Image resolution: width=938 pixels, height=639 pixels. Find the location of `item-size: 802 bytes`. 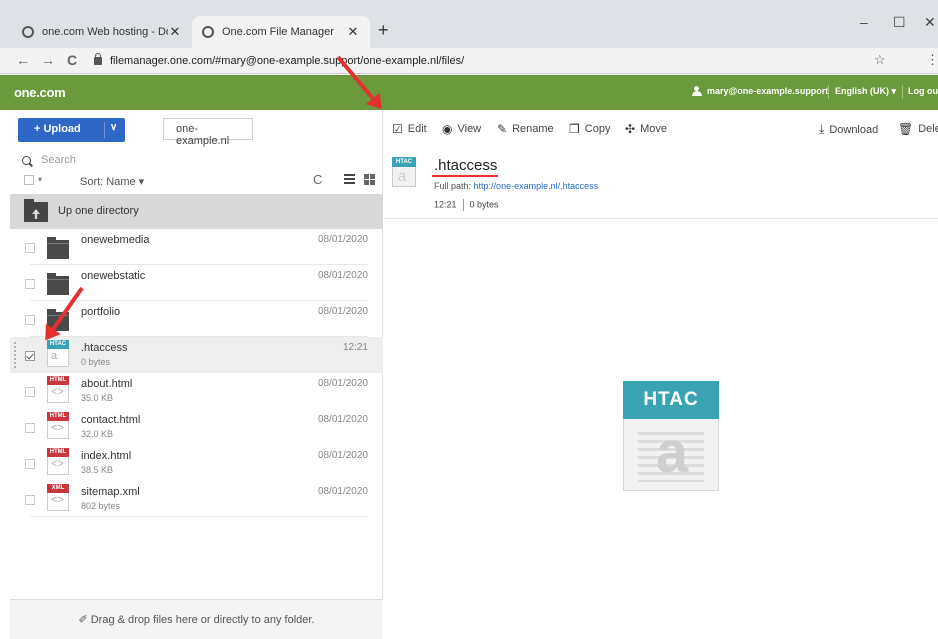

item-size: 802 bytes is located at coordinates (101, 506).